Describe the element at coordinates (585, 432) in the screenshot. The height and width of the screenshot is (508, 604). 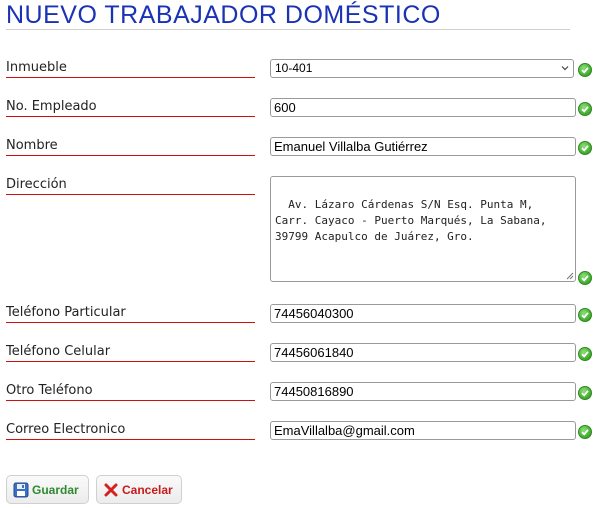
I see `correo-valid-check-icon` at that location.